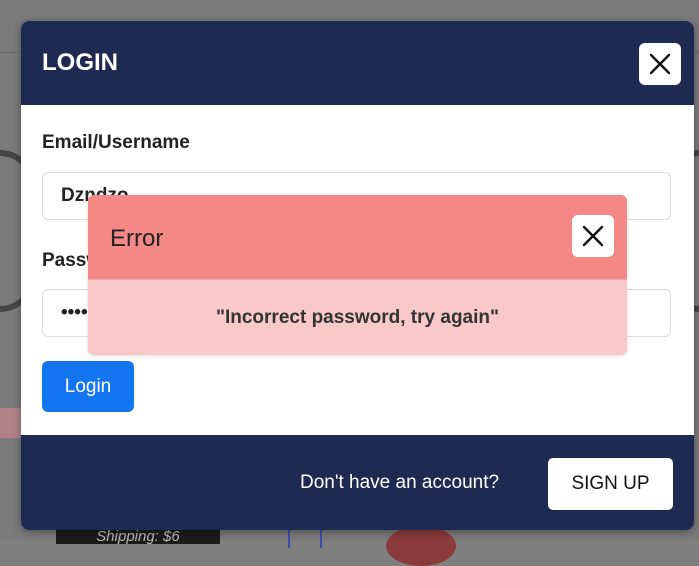  What do you see at coordinates (357, 63) in the screenshot?
I see `modal-header: LOGIN` at bounding box center [357, 63].